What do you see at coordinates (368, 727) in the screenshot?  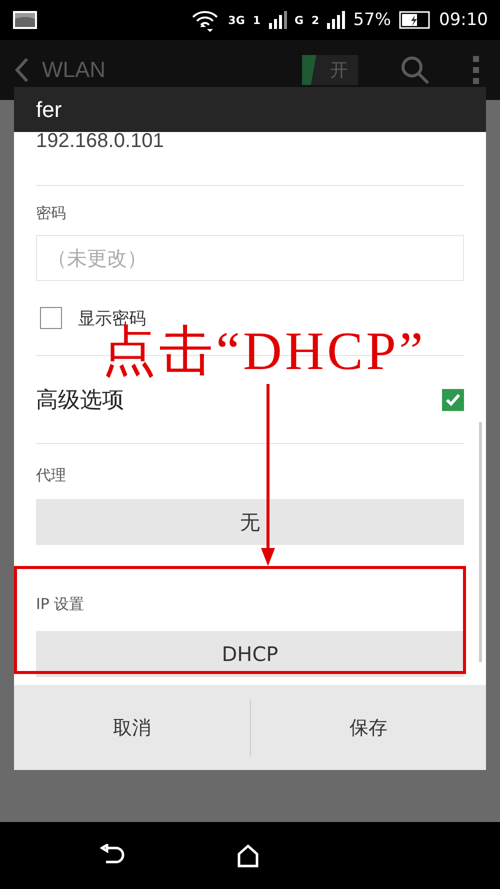 I see `save-button: 保存` at bounding box center [368, 727].